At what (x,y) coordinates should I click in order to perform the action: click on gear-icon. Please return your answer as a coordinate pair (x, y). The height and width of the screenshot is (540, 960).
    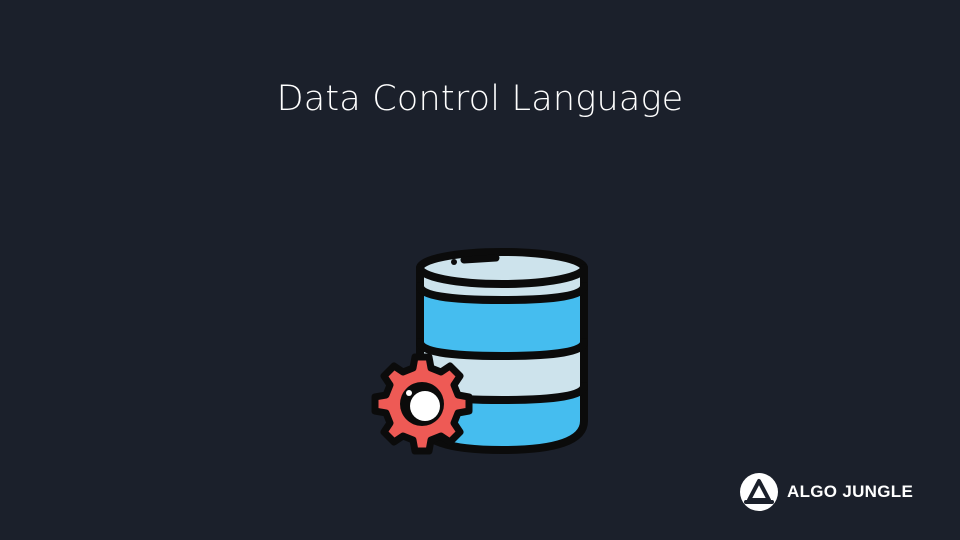
    Looking at the image, I should click on (422, 404).